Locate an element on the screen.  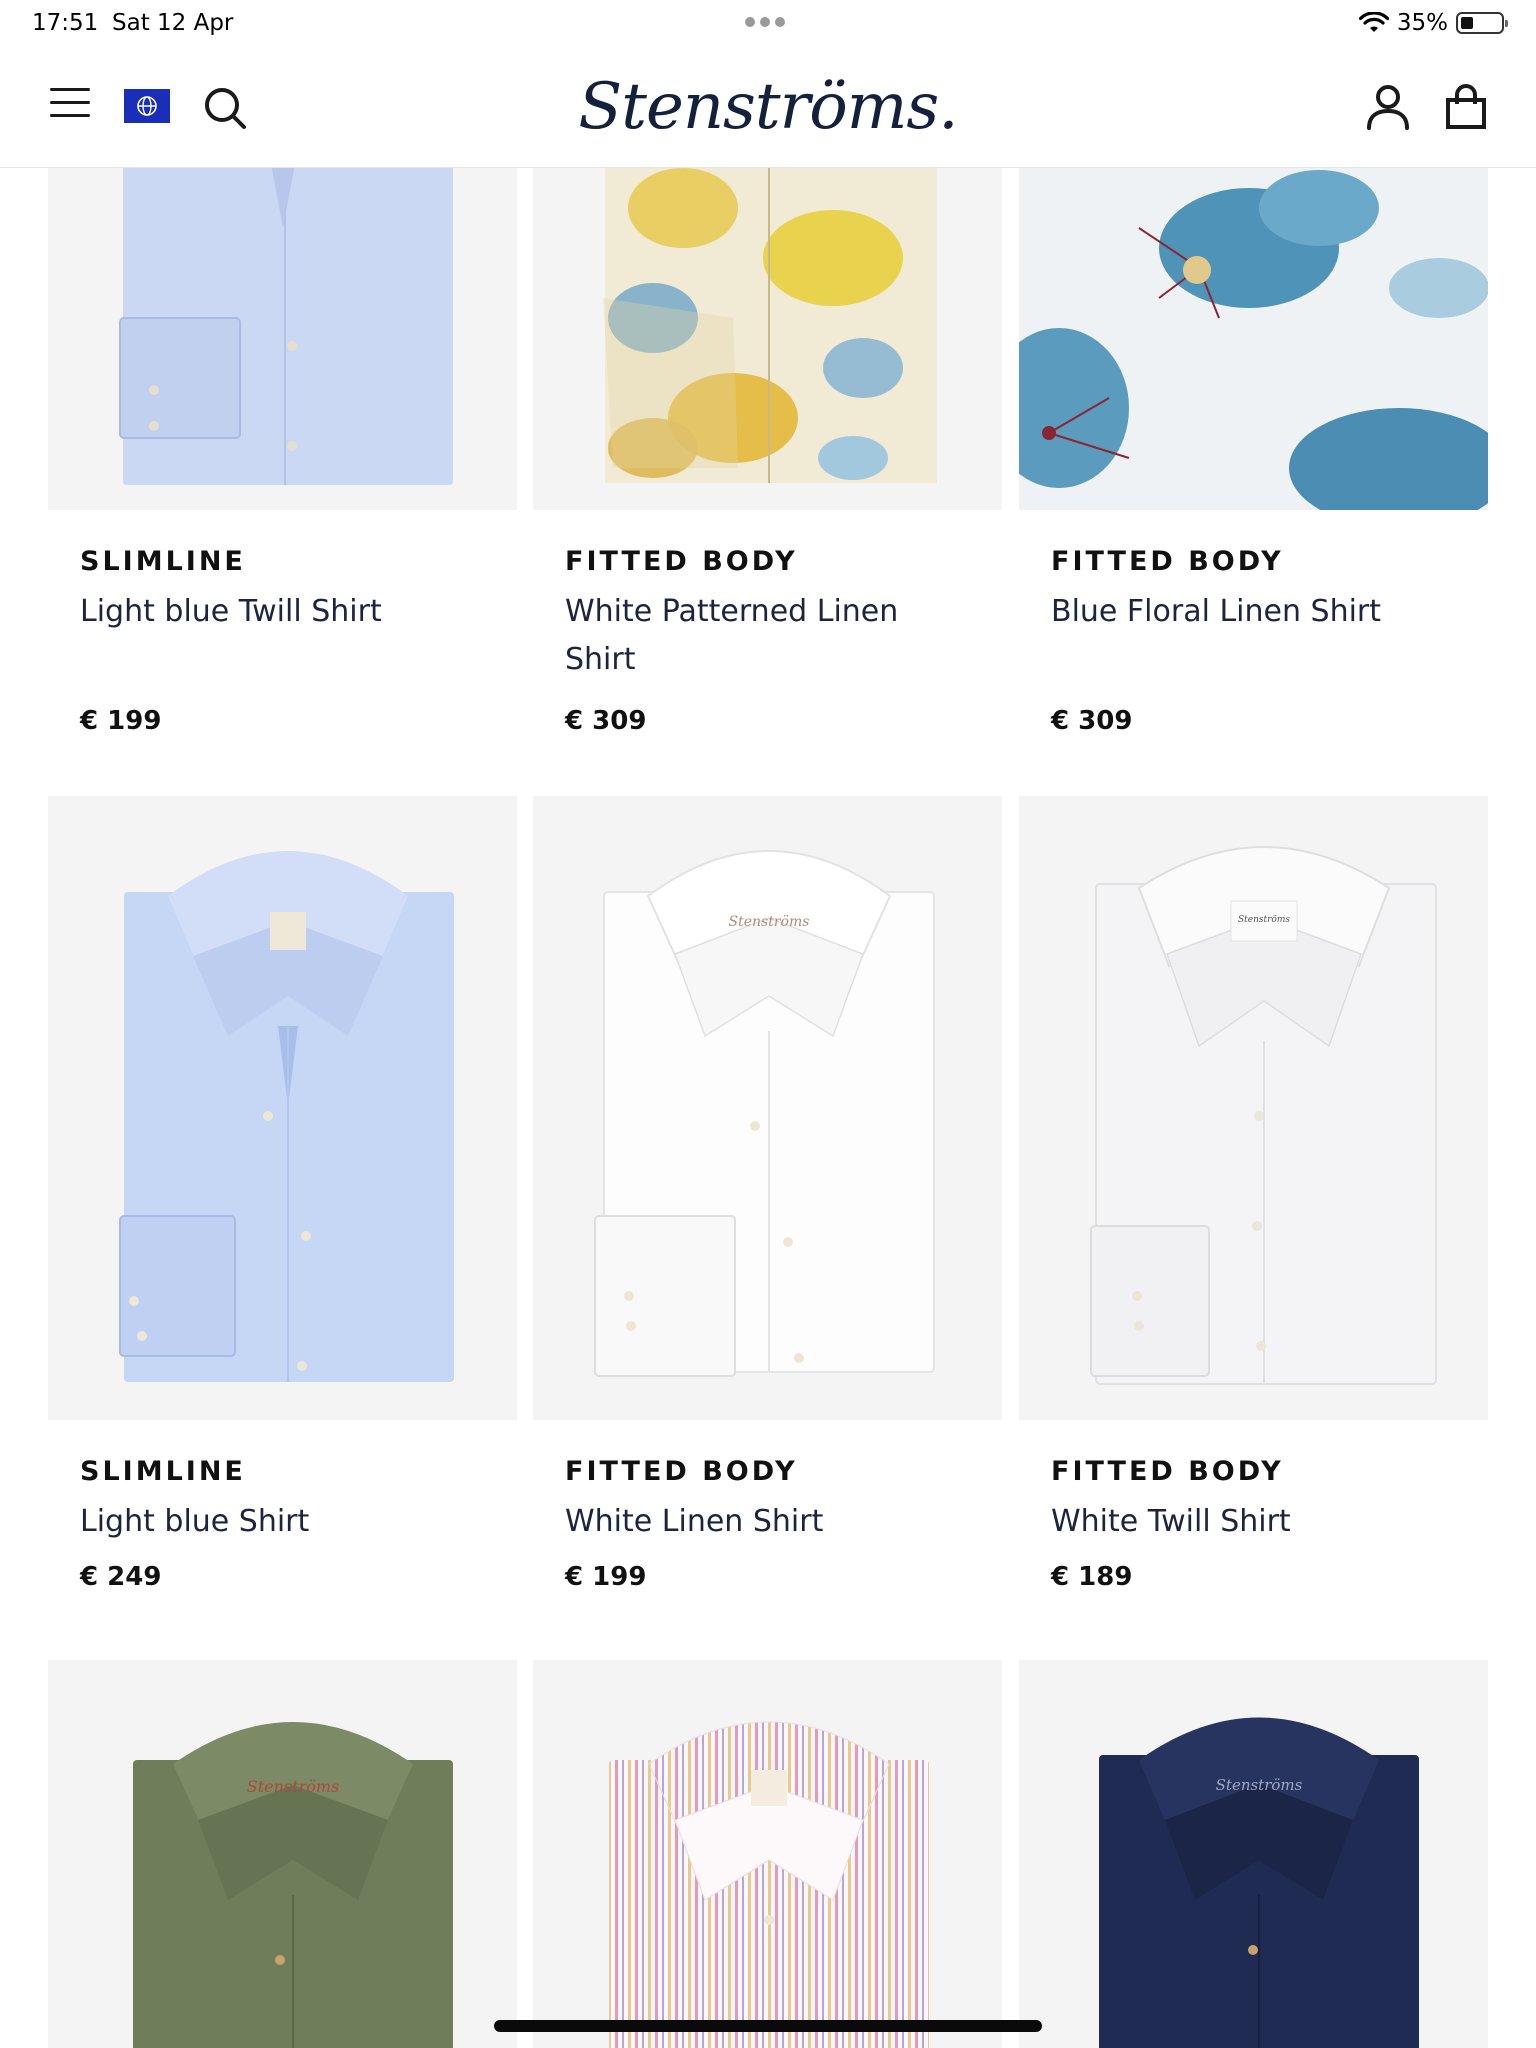
shopping-bag-icon is located at coordinates (1466, 109).